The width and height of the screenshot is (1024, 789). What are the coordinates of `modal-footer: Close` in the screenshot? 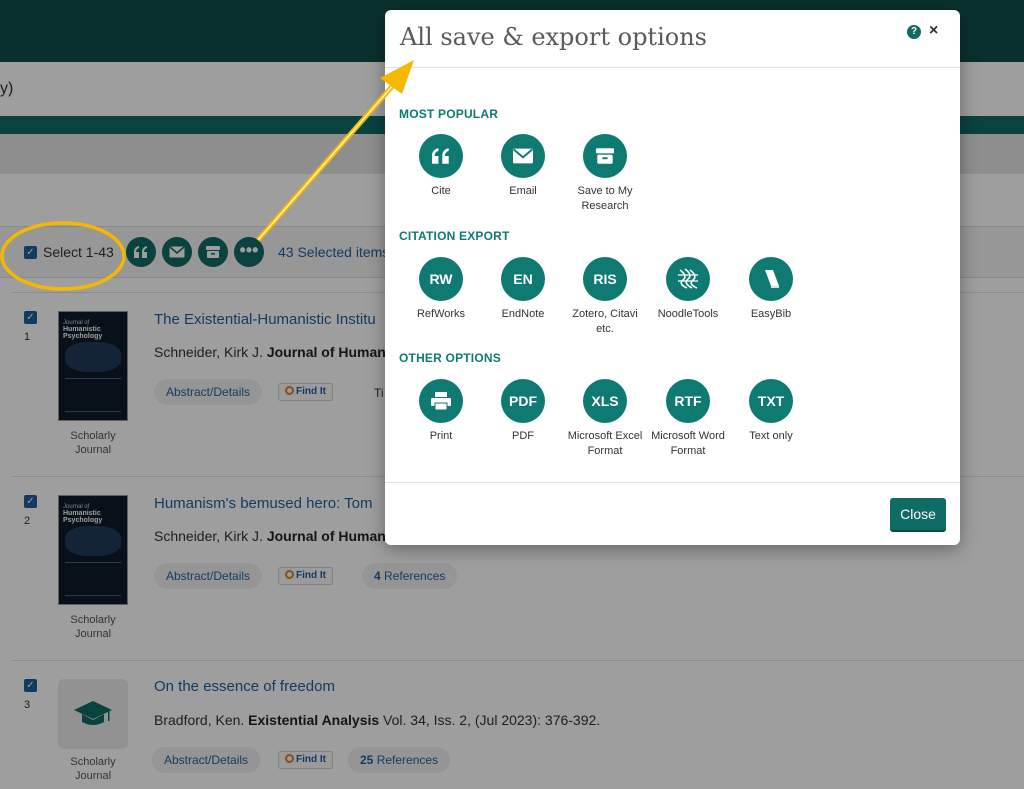 It's located at (672, 513).